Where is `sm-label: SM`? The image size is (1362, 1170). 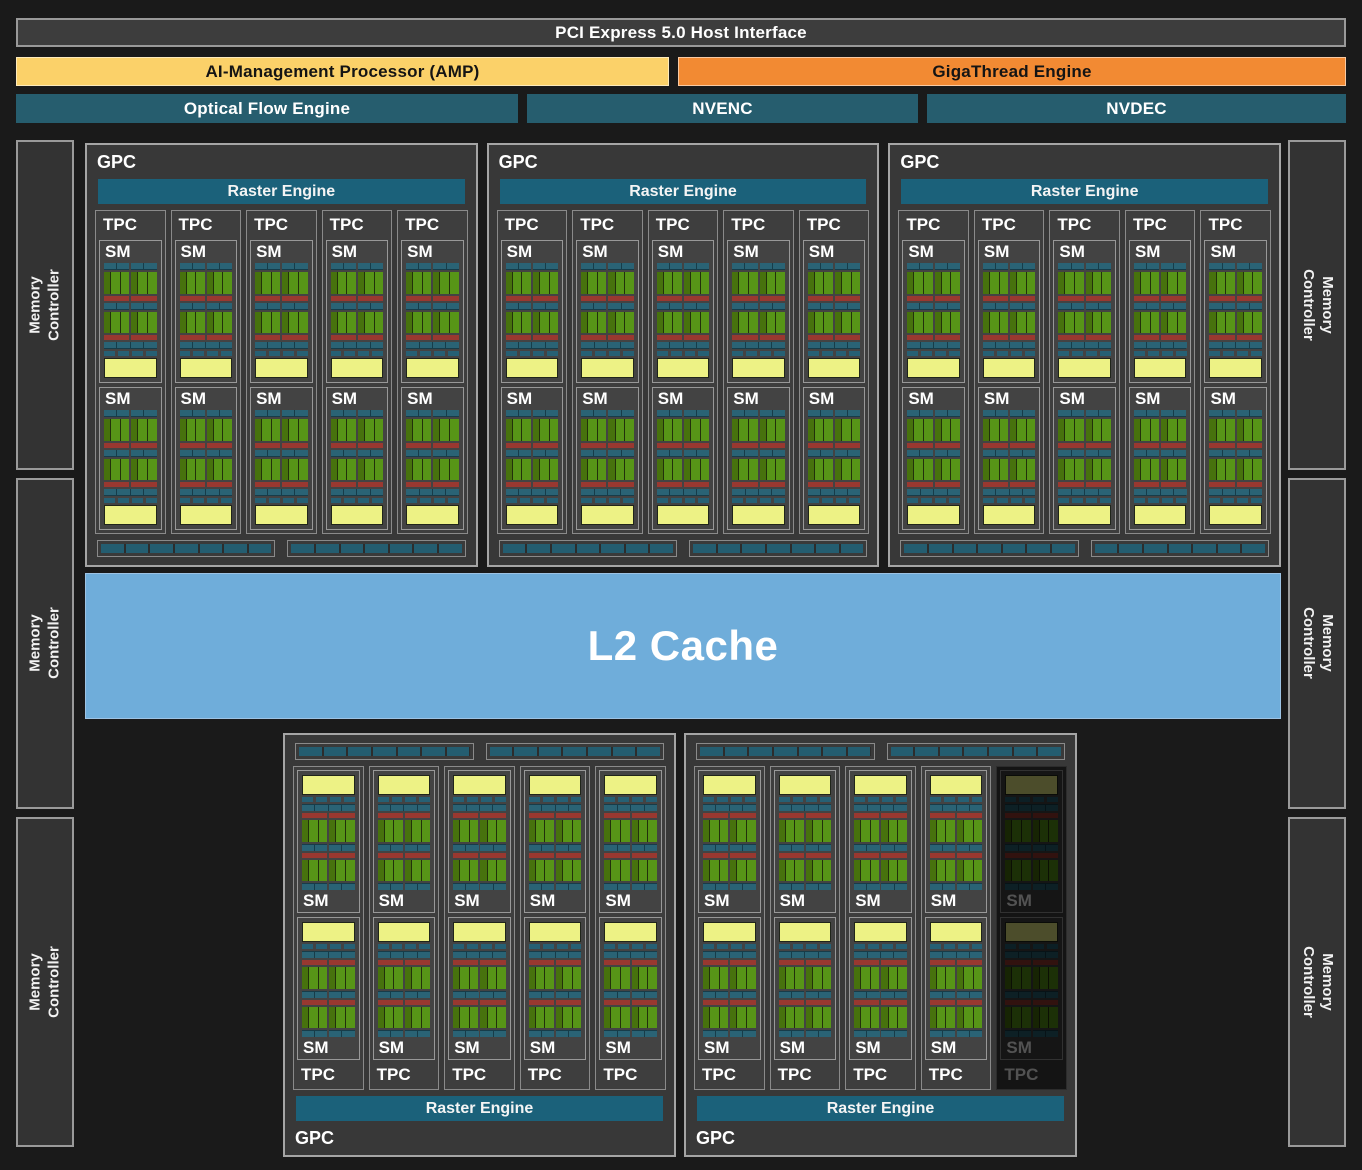 sm-label: SM is located at coordinates (467, 1047).